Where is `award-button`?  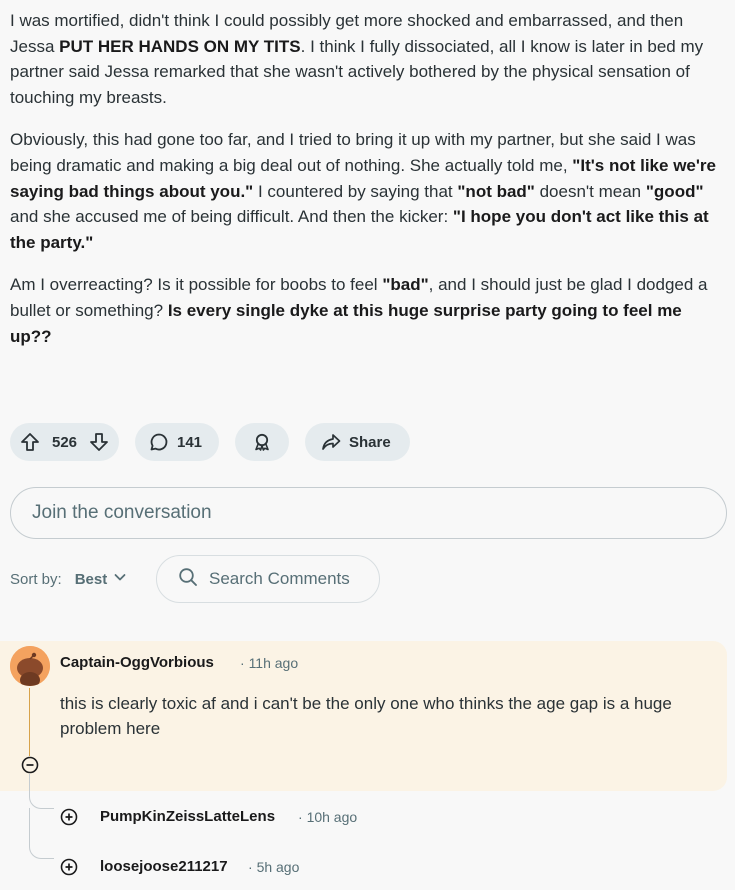 award-button is located at coordinates (262, 442).